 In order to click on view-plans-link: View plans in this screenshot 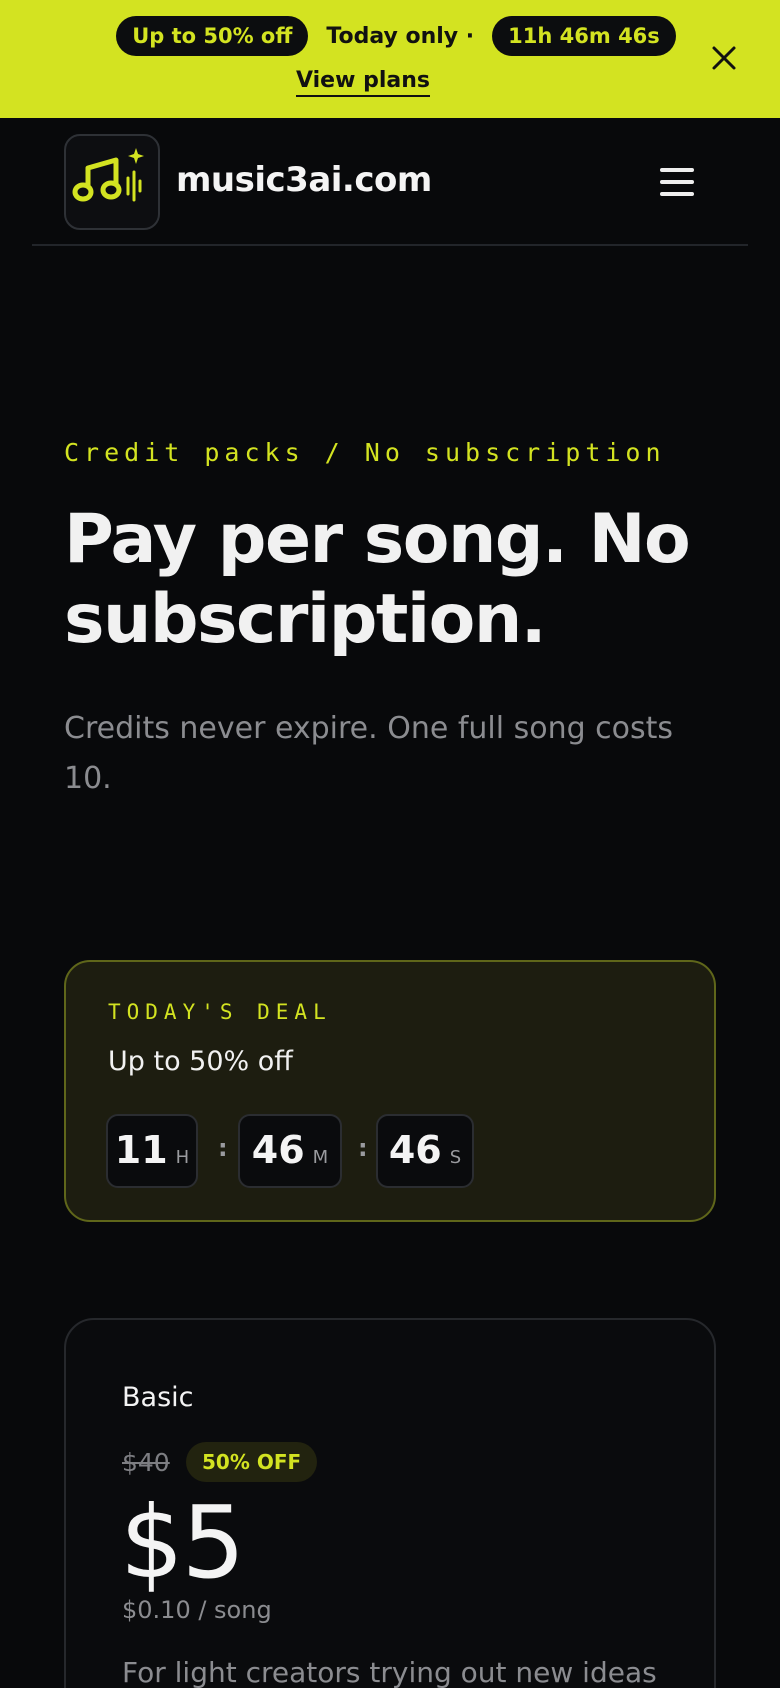, I will do `click(363, 82)`.